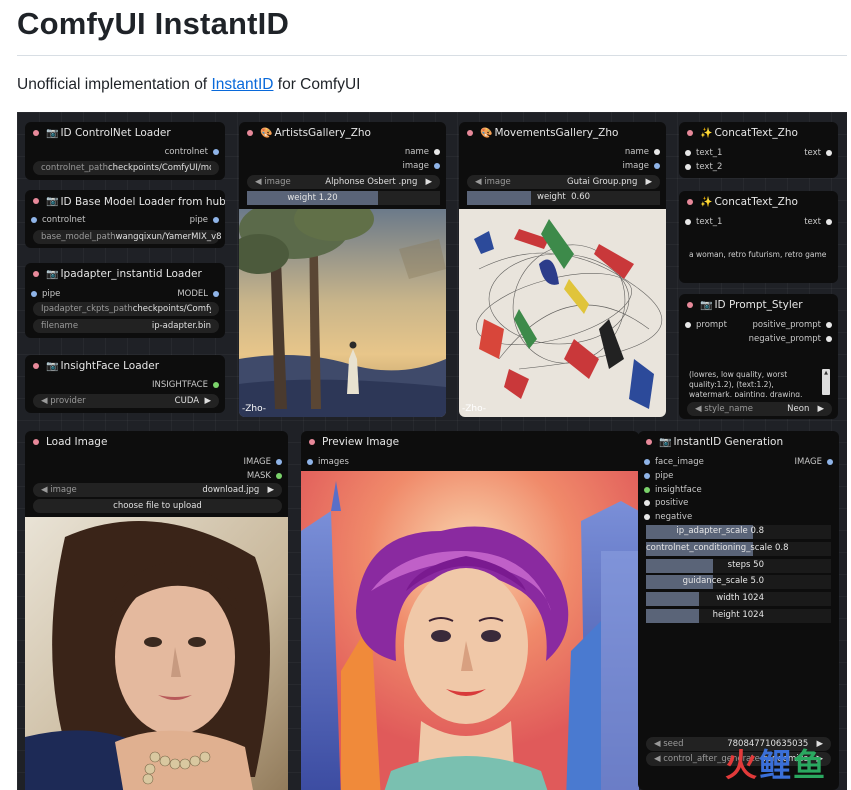 Image resolution: width=851 pixels, height=790 pixels. I want to click on node-header: Load Image, so click(156, 442).